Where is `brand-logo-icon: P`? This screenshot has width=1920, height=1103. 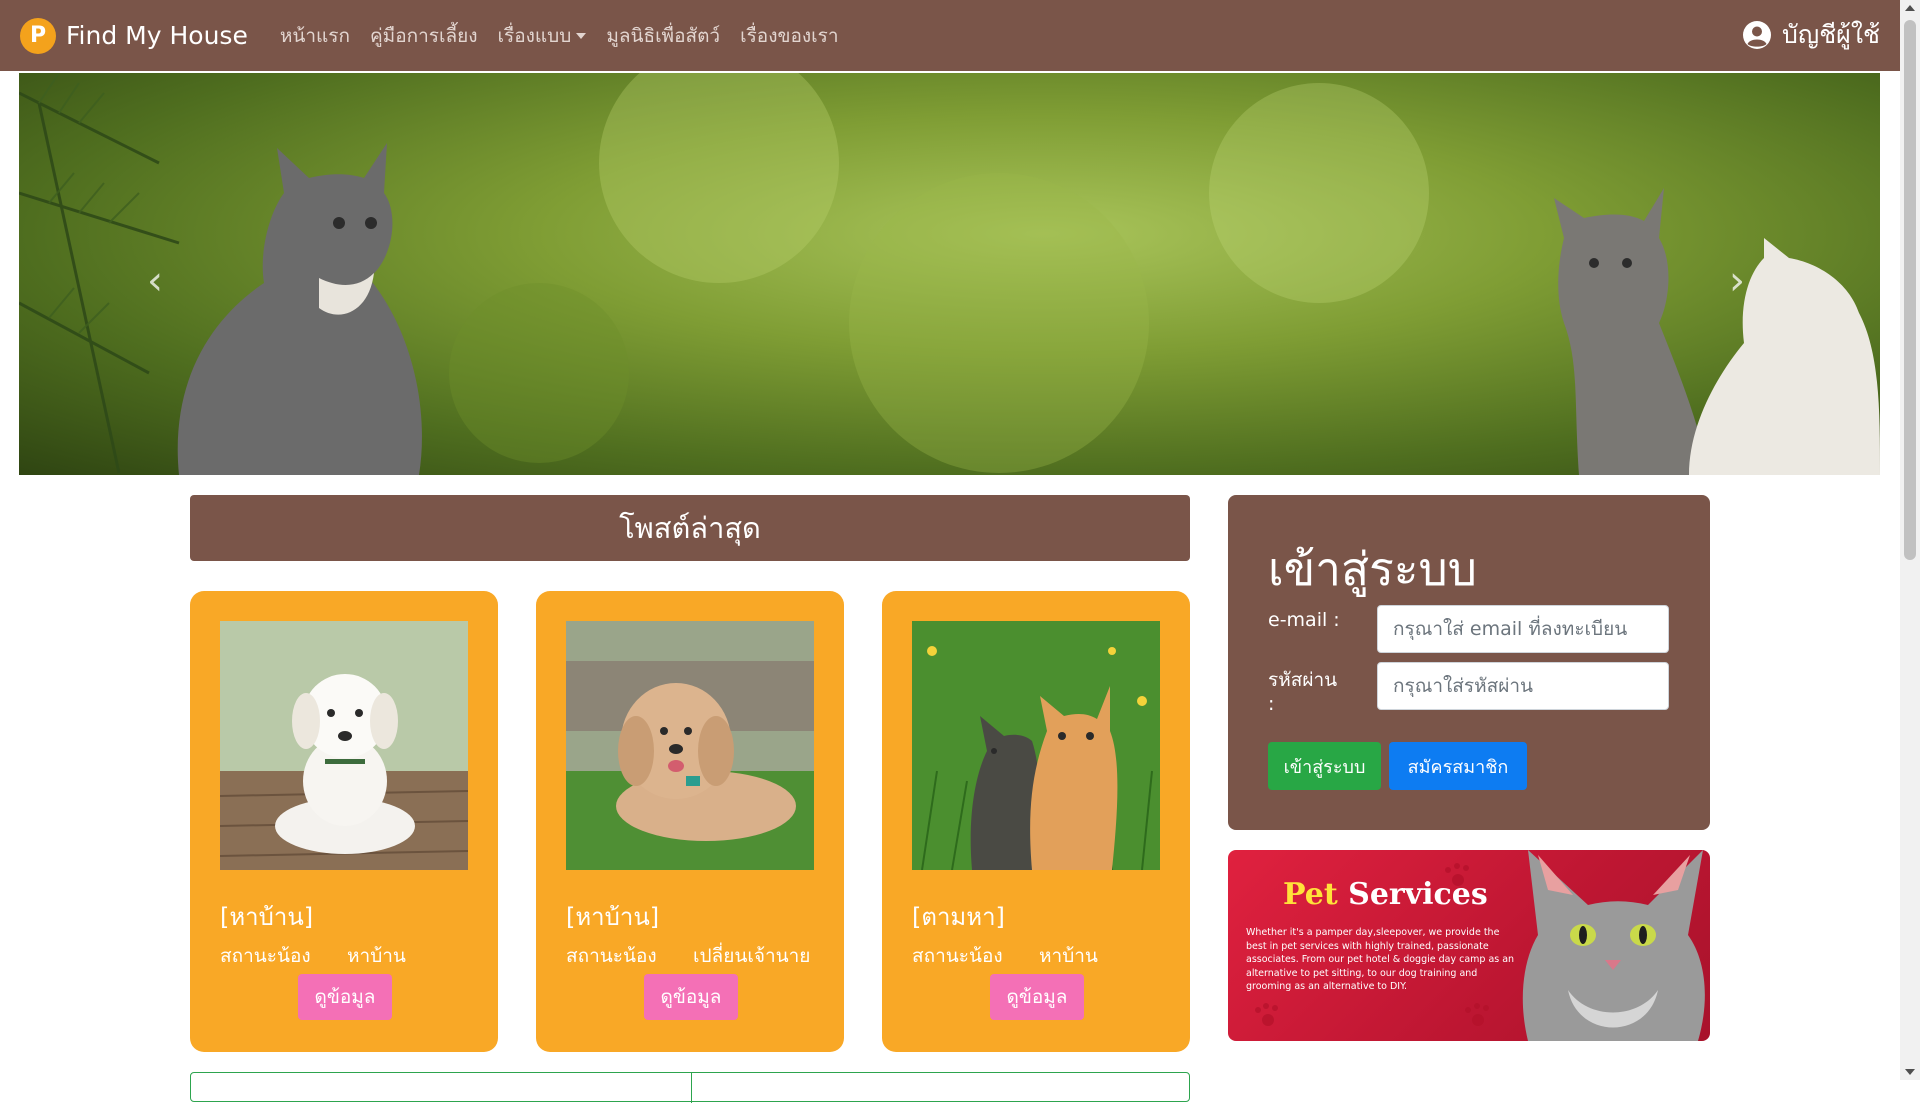 brand-logo-icon: P is located at coordinates (38, 35).